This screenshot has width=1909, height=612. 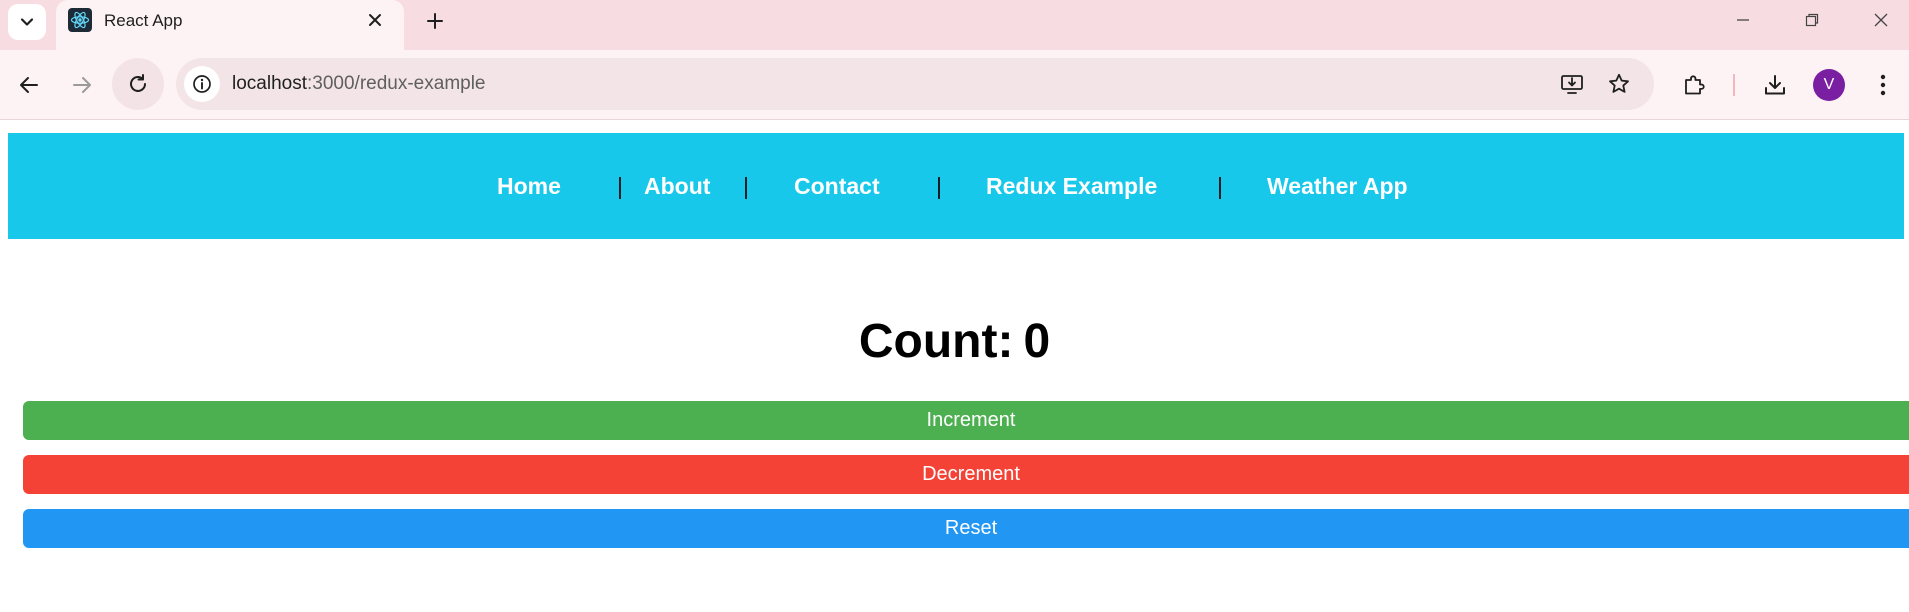 I want to click on info-icon, so click(x=202, y=84).